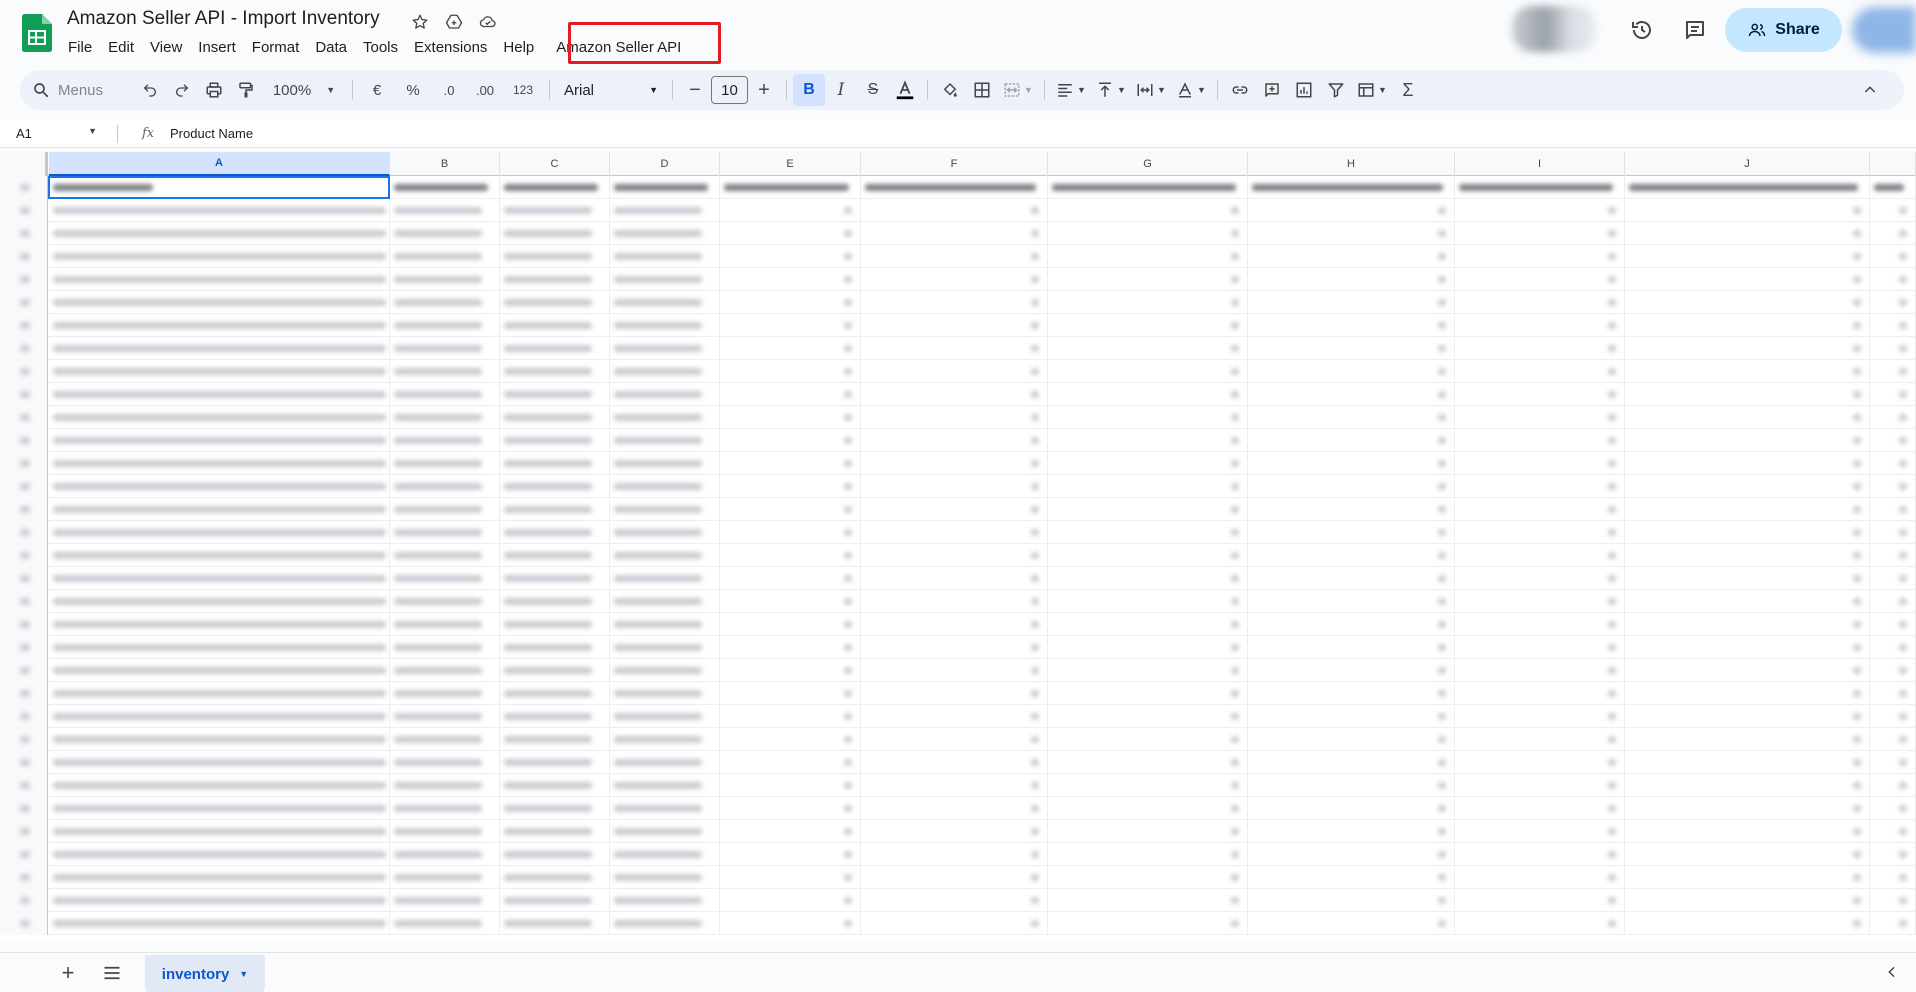 The image size is (1916, 992). What do you see at coordinates (618, 47) in the screenshot?
I see `menu-amazon-seller-api: Amazon Seller API` at bounding box center [618, 47].